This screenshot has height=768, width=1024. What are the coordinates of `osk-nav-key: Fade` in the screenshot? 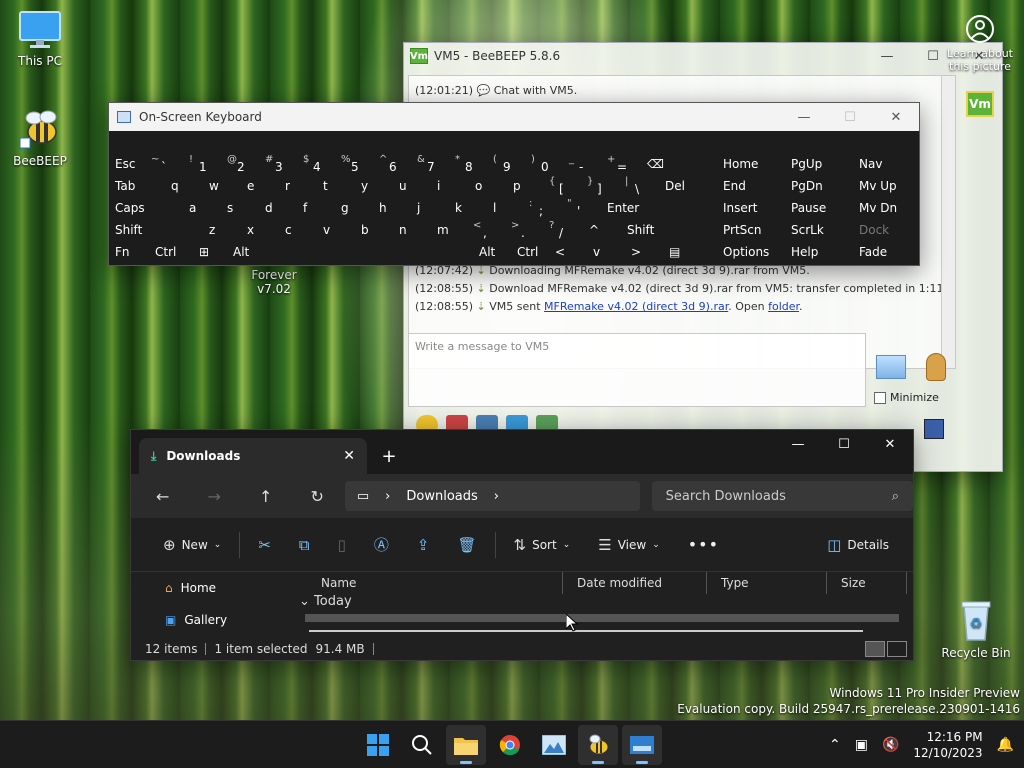 It's located at (887, 253).